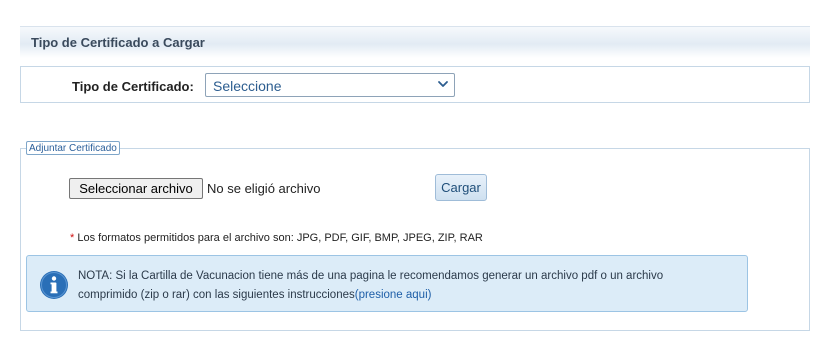 This screenshot has width=835, height=359. I want to click on adjuntar-certificado-legend: Adjuntar Certificado, so click(73, 148).